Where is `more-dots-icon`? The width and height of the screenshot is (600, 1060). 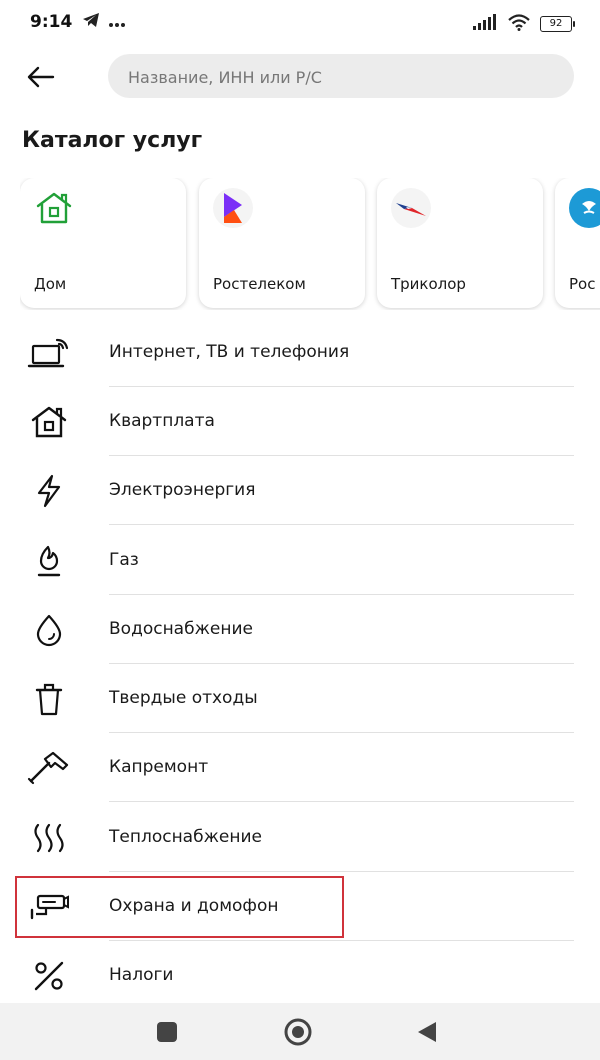 more-dots-icon is located at coordinates (117, 22).